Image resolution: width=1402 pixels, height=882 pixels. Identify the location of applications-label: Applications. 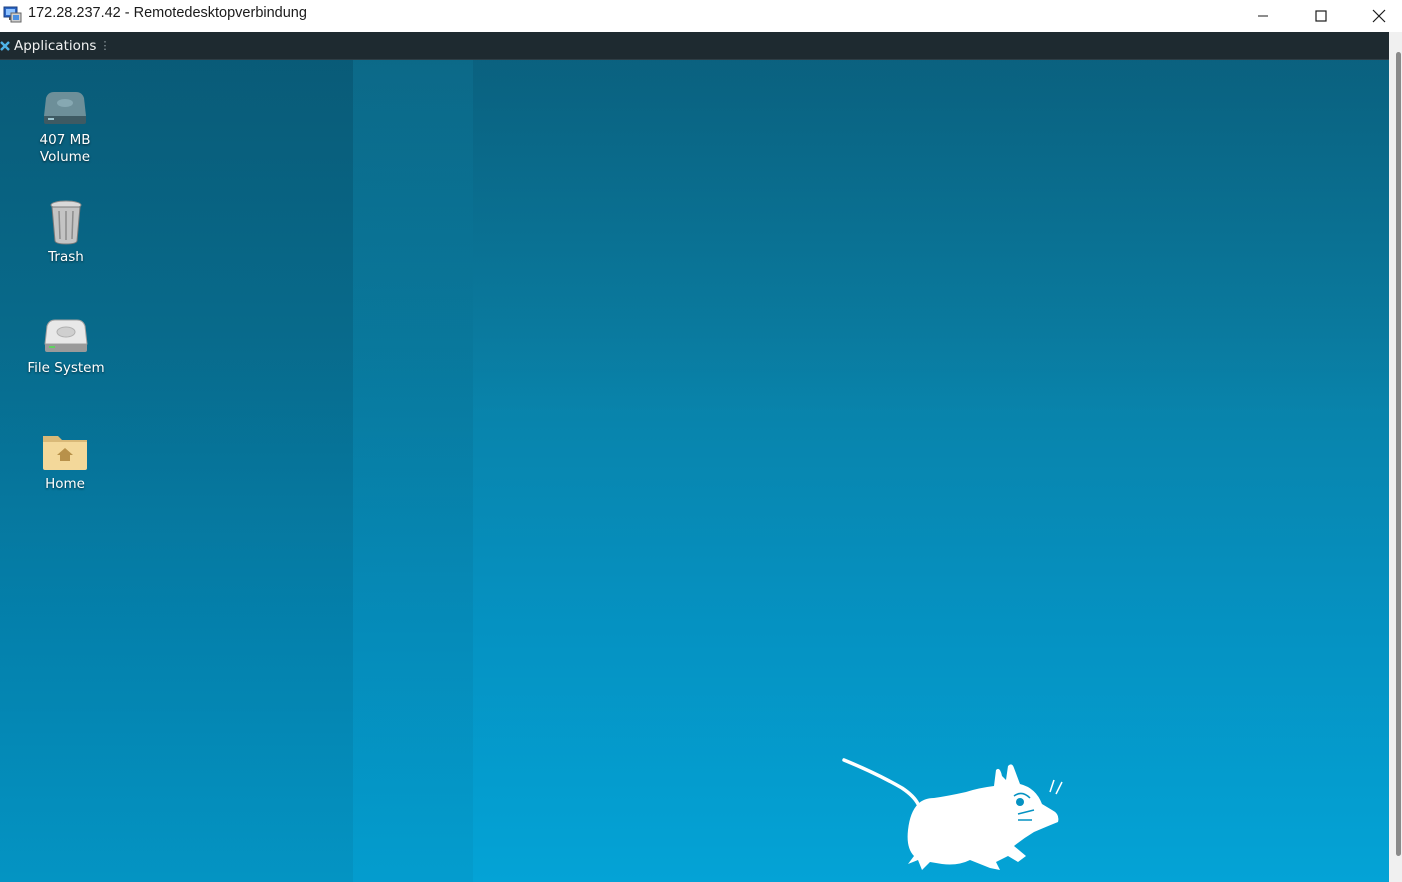
(55, 45).